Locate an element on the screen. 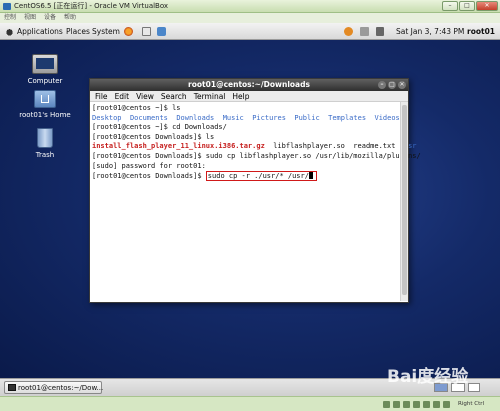  terminal-title: root01@centos:~/Downloads is located at coordinates (249, 84).